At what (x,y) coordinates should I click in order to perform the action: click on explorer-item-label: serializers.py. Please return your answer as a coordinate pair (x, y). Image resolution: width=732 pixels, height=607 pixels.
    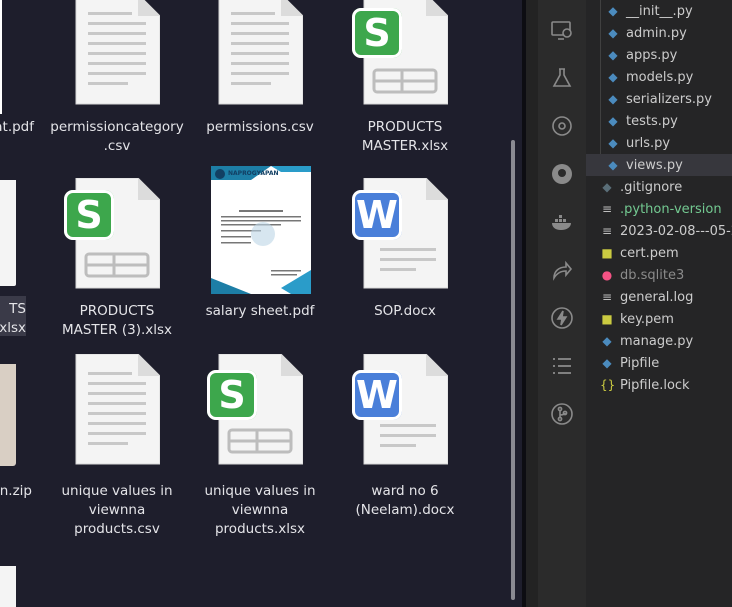
    Looking at the image, I should click on (669, 99).